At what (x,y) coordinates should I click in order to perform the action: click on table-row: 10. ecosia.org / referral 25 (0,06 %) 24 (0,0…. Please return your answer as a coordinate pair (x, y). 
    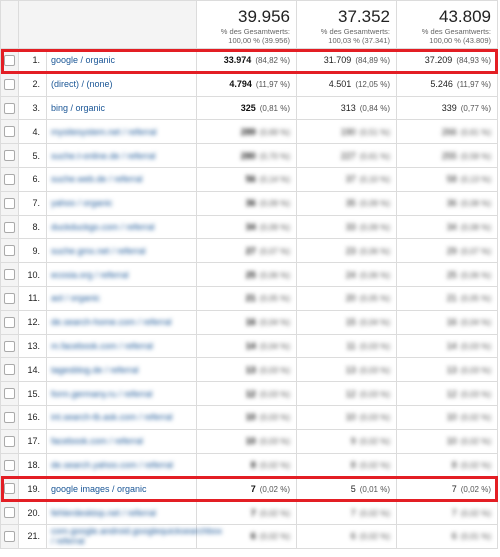
    Looking at the image, I should click on (249, 274).